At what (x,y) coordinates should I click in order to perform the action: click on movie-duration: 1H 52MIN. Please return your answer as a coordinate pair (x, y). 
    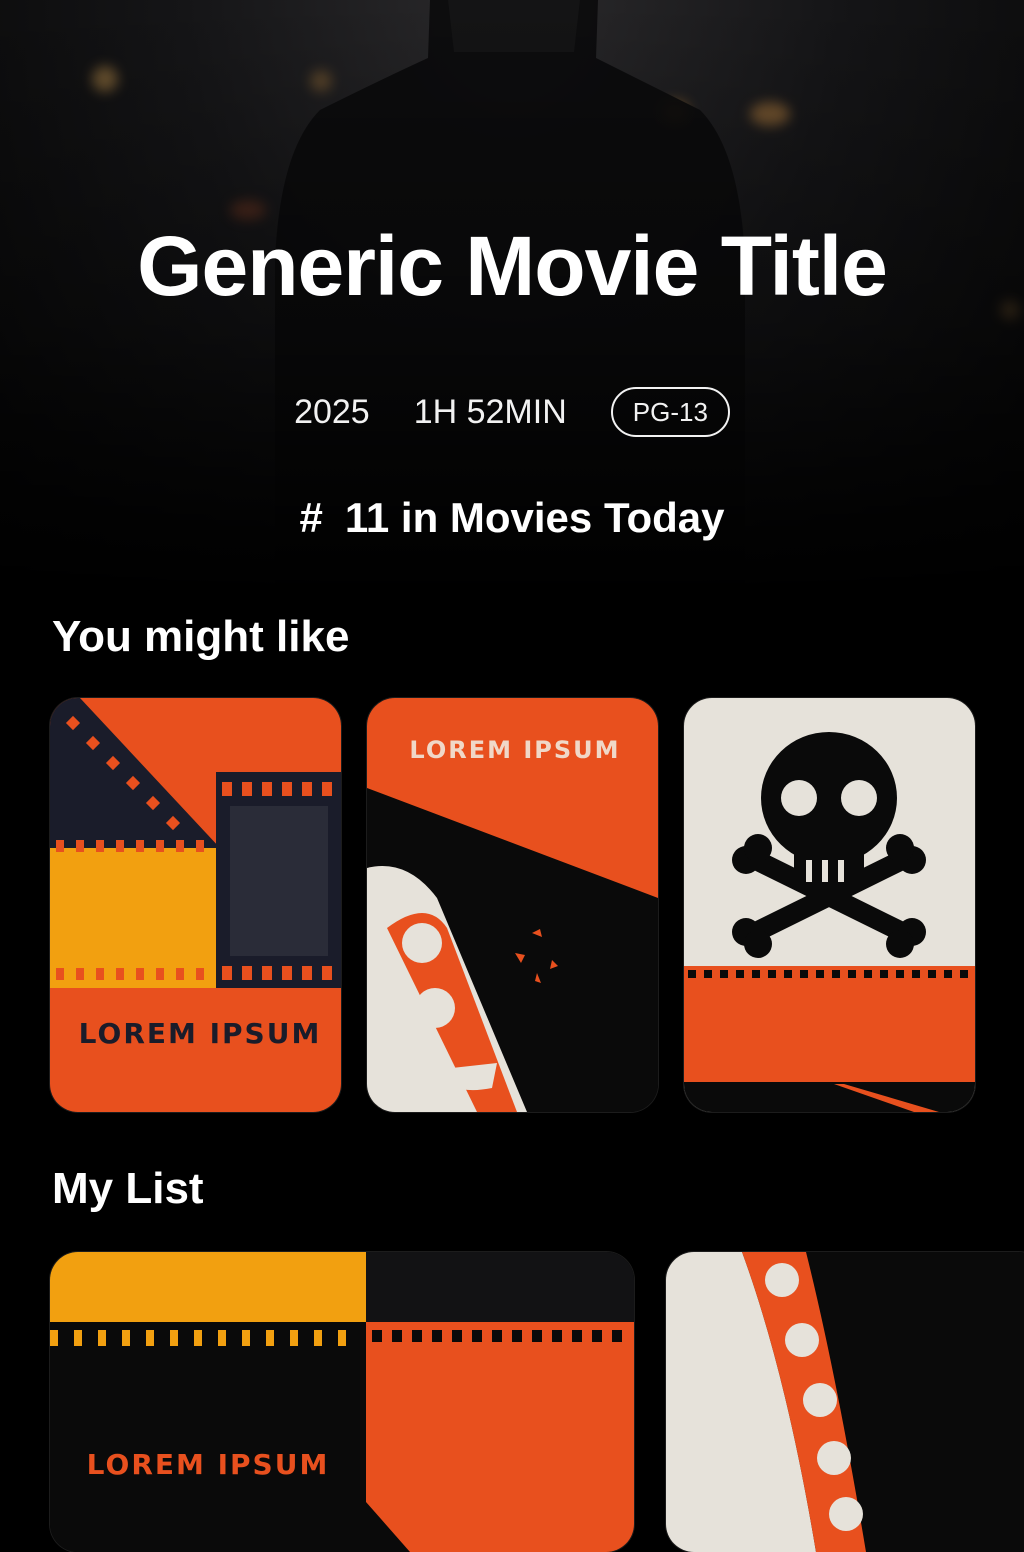
    Looking at the image, I should click on (490, 411).